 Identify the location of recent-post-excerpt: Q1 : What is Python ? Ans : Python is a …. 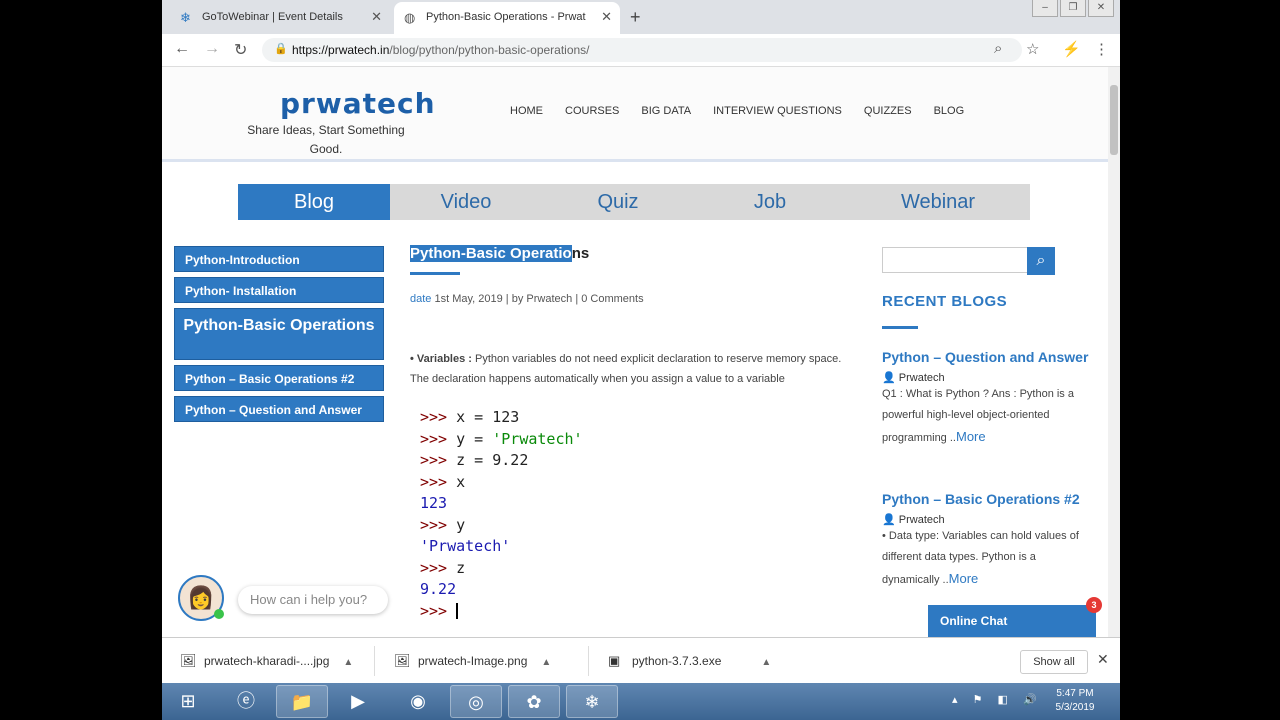
(989, 416).